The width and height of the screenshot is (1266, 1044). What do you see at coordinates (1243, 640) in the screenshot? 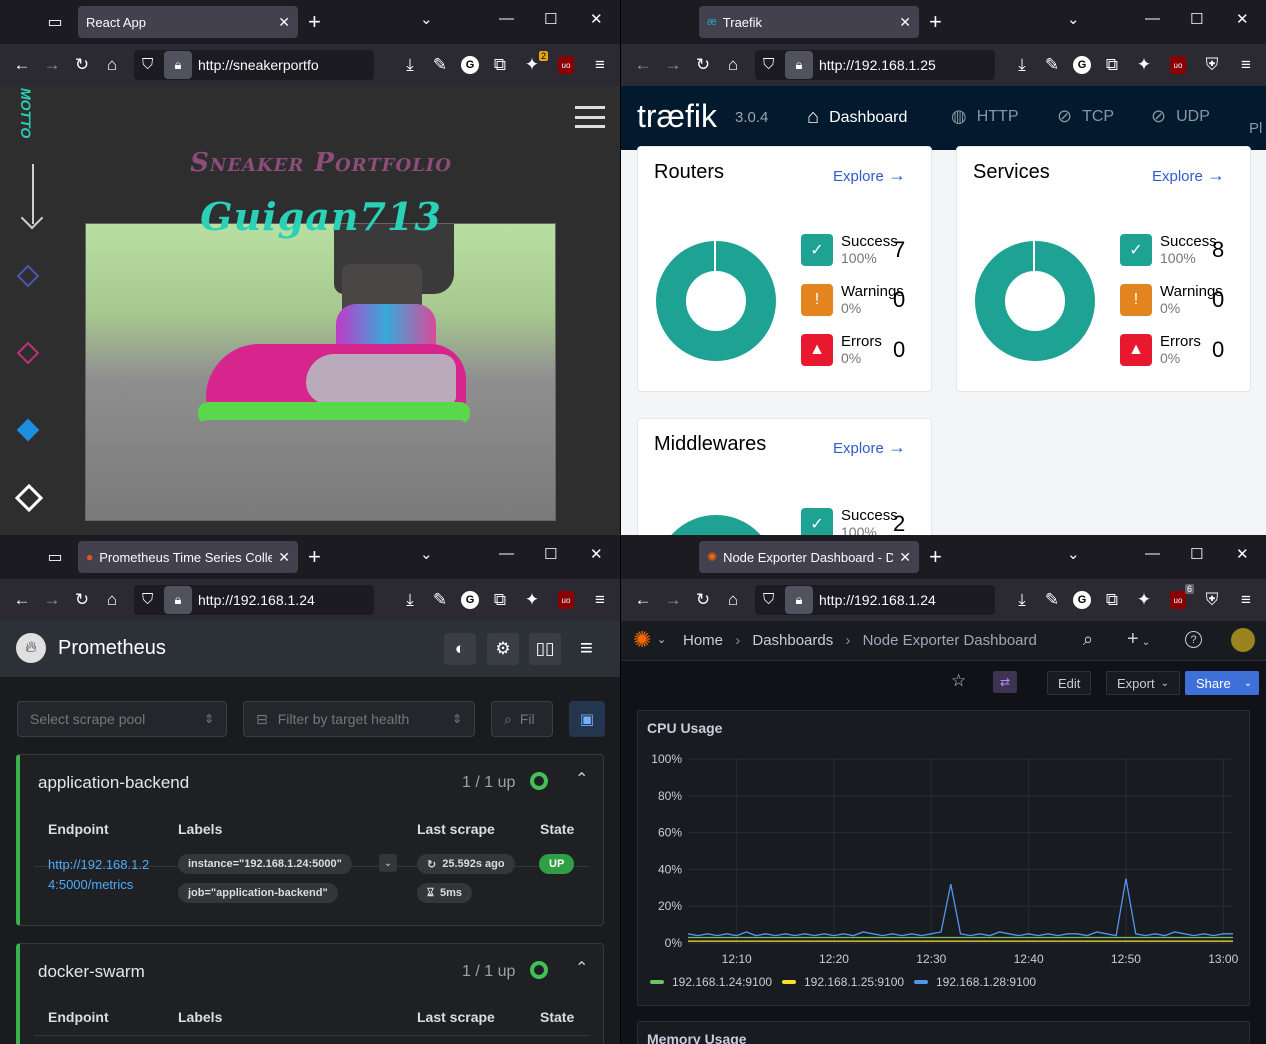
I see `avatar` at bounding box center [1243, 640].